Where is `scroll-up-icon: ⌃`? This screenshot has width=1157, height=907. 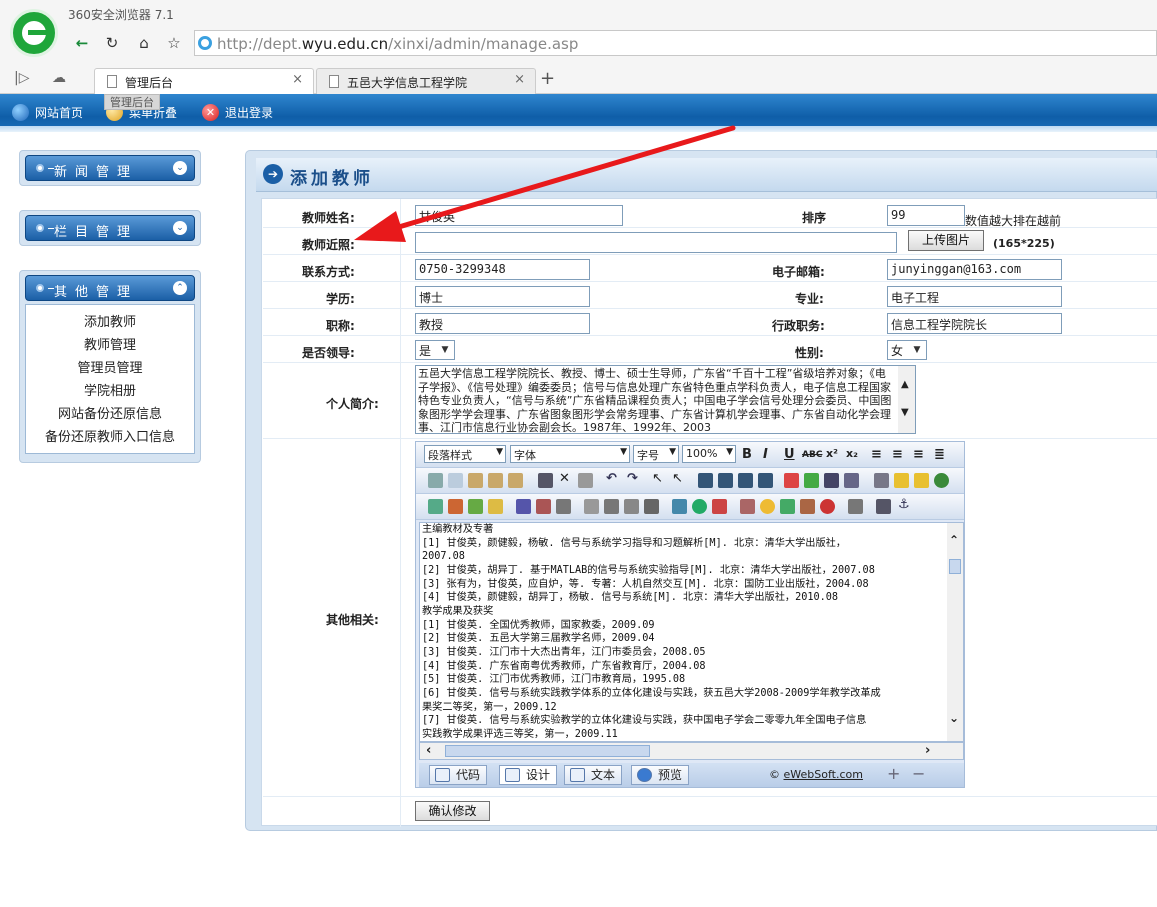
scroll-up-icon: ⌃ is located at coordinates (954, 540).